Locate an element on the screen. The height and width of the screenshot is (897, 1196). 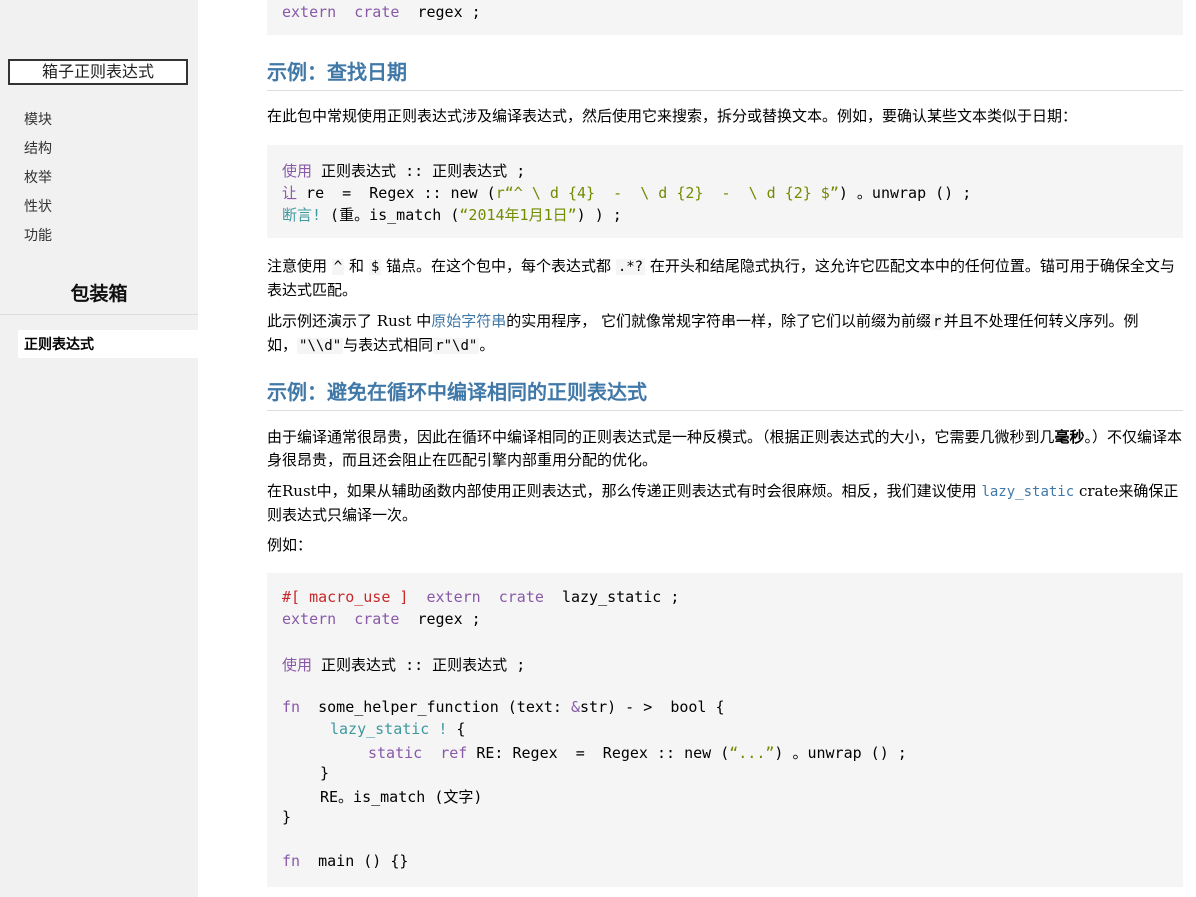
code-macro: lazy_static ! is located at coordinates (389, 729).